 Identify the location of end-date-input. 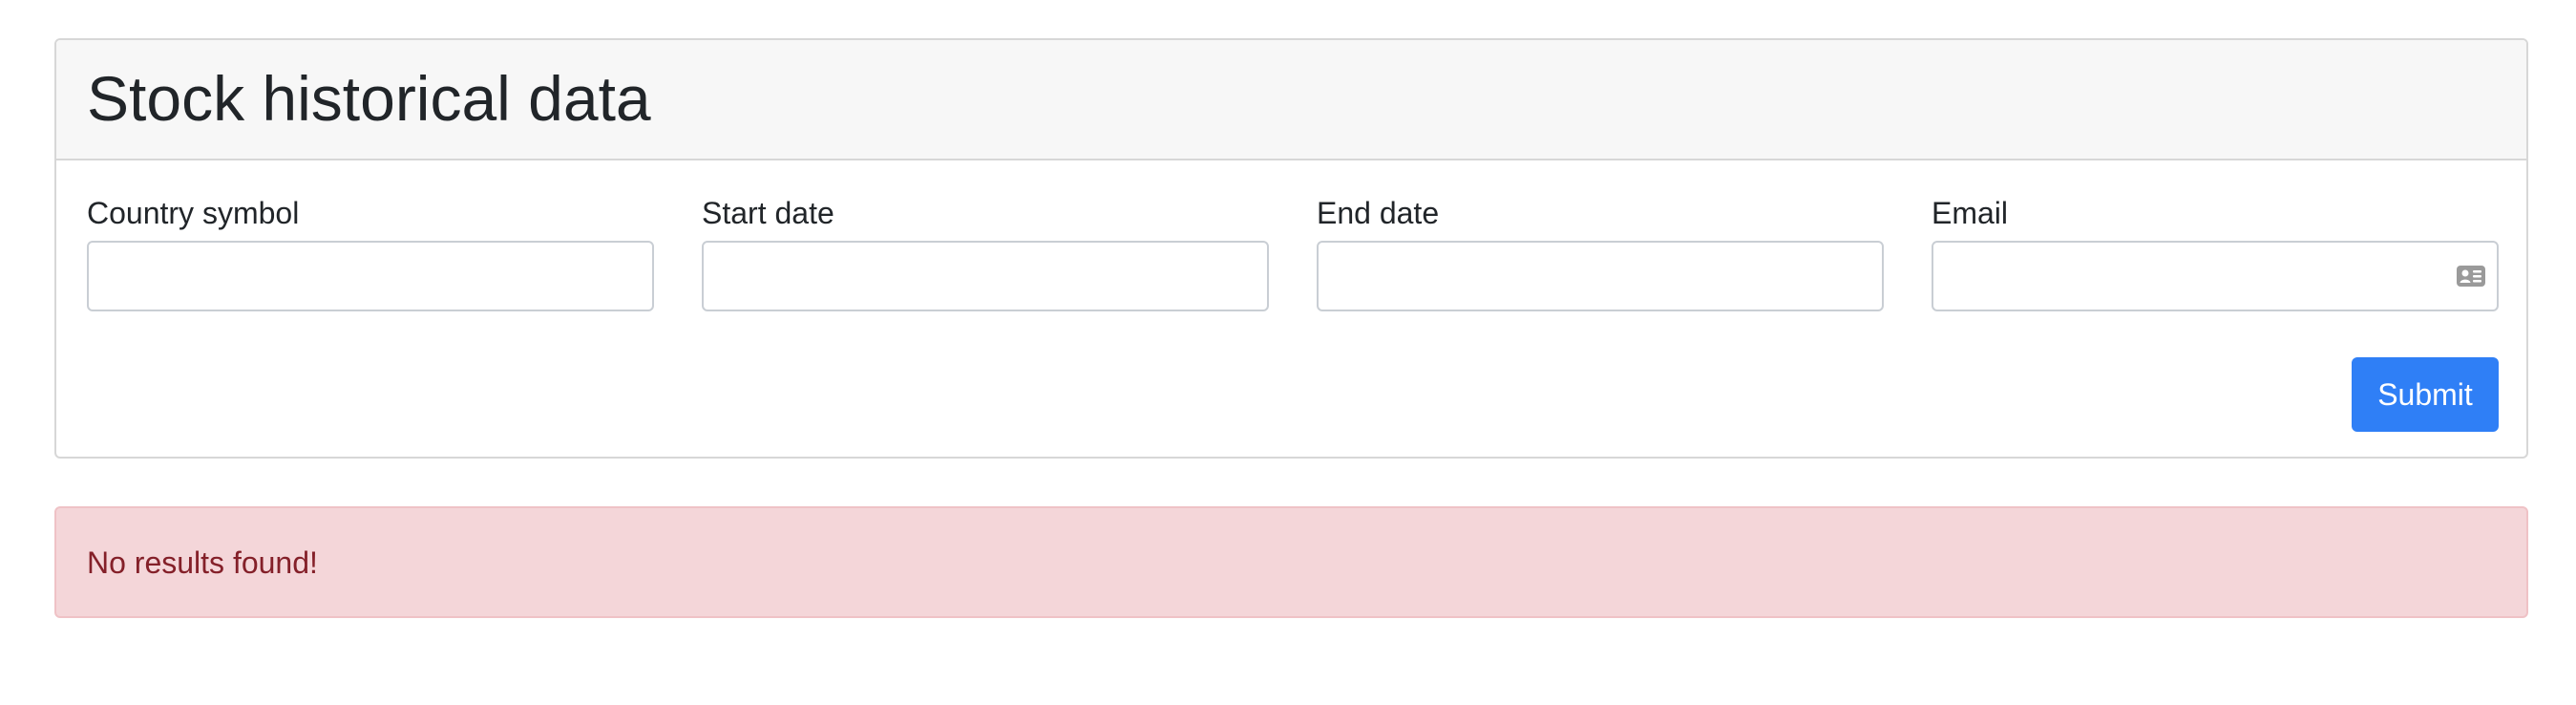
(1600, 276).